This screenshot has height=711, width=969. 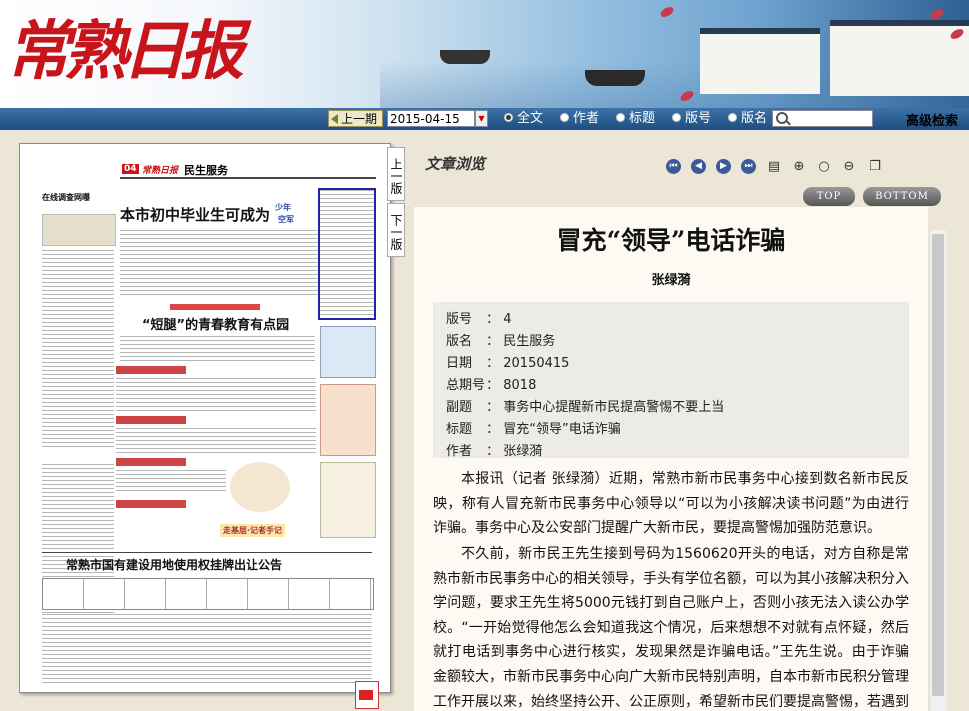 What do you see at coordinates (466, 385) in the screenshot?
I see `meta-key: 总期号` at bounding box center [466, 385].